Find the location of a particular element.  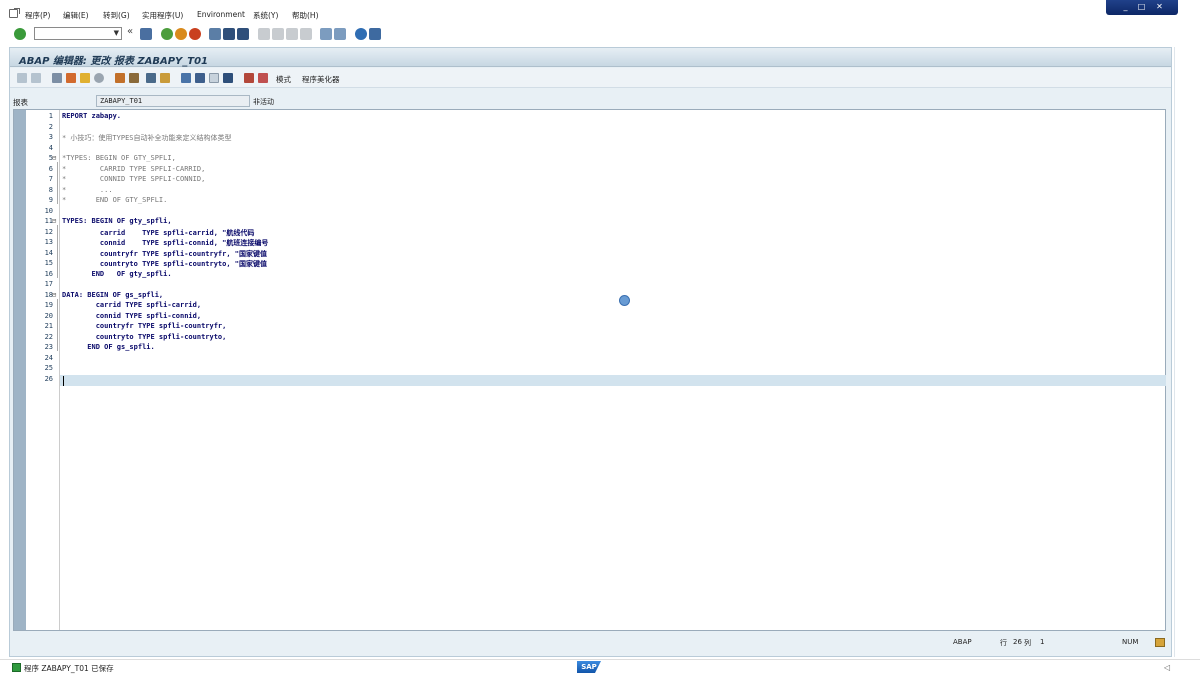

prev-page-icon is located at coordinates (278, 34).